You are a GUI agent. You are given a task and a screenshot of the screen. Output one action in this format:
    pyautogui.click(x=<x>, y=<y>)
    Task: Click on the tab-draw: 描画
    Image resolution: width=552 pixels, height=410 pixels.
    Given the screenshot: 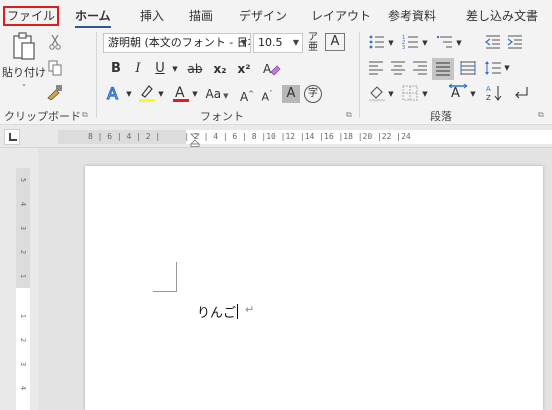 What is the action you would take?
    pyautogui.click(x=201, y=16)
    